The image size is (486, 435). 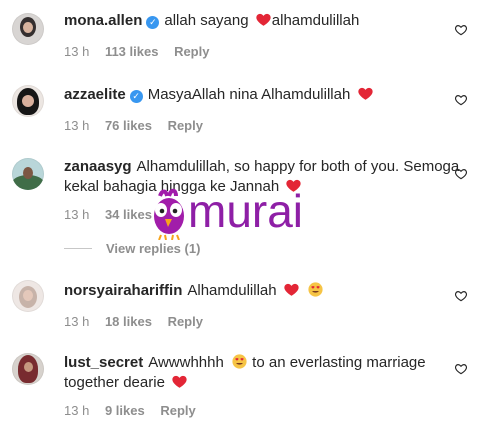 I want to click on comment-meta: 13 h 18 likes Reply, so click(x=139, y=322).